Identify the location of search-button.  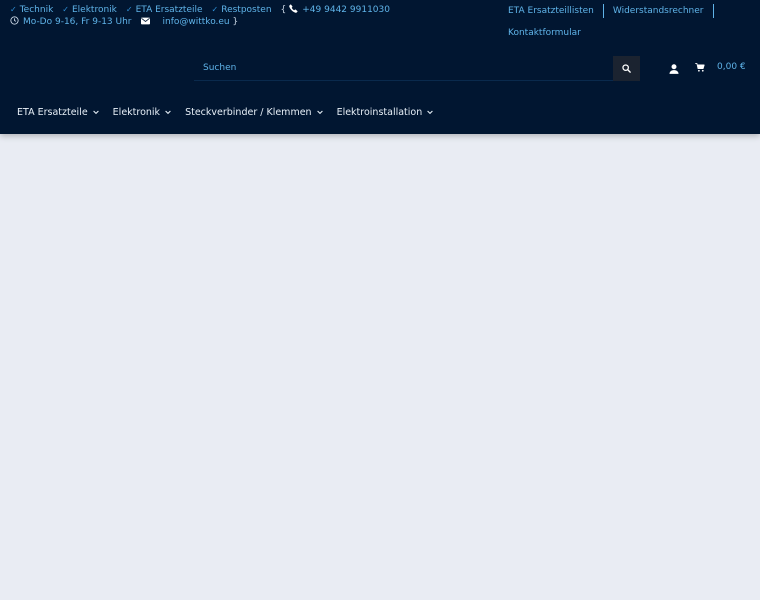
(626, 68).